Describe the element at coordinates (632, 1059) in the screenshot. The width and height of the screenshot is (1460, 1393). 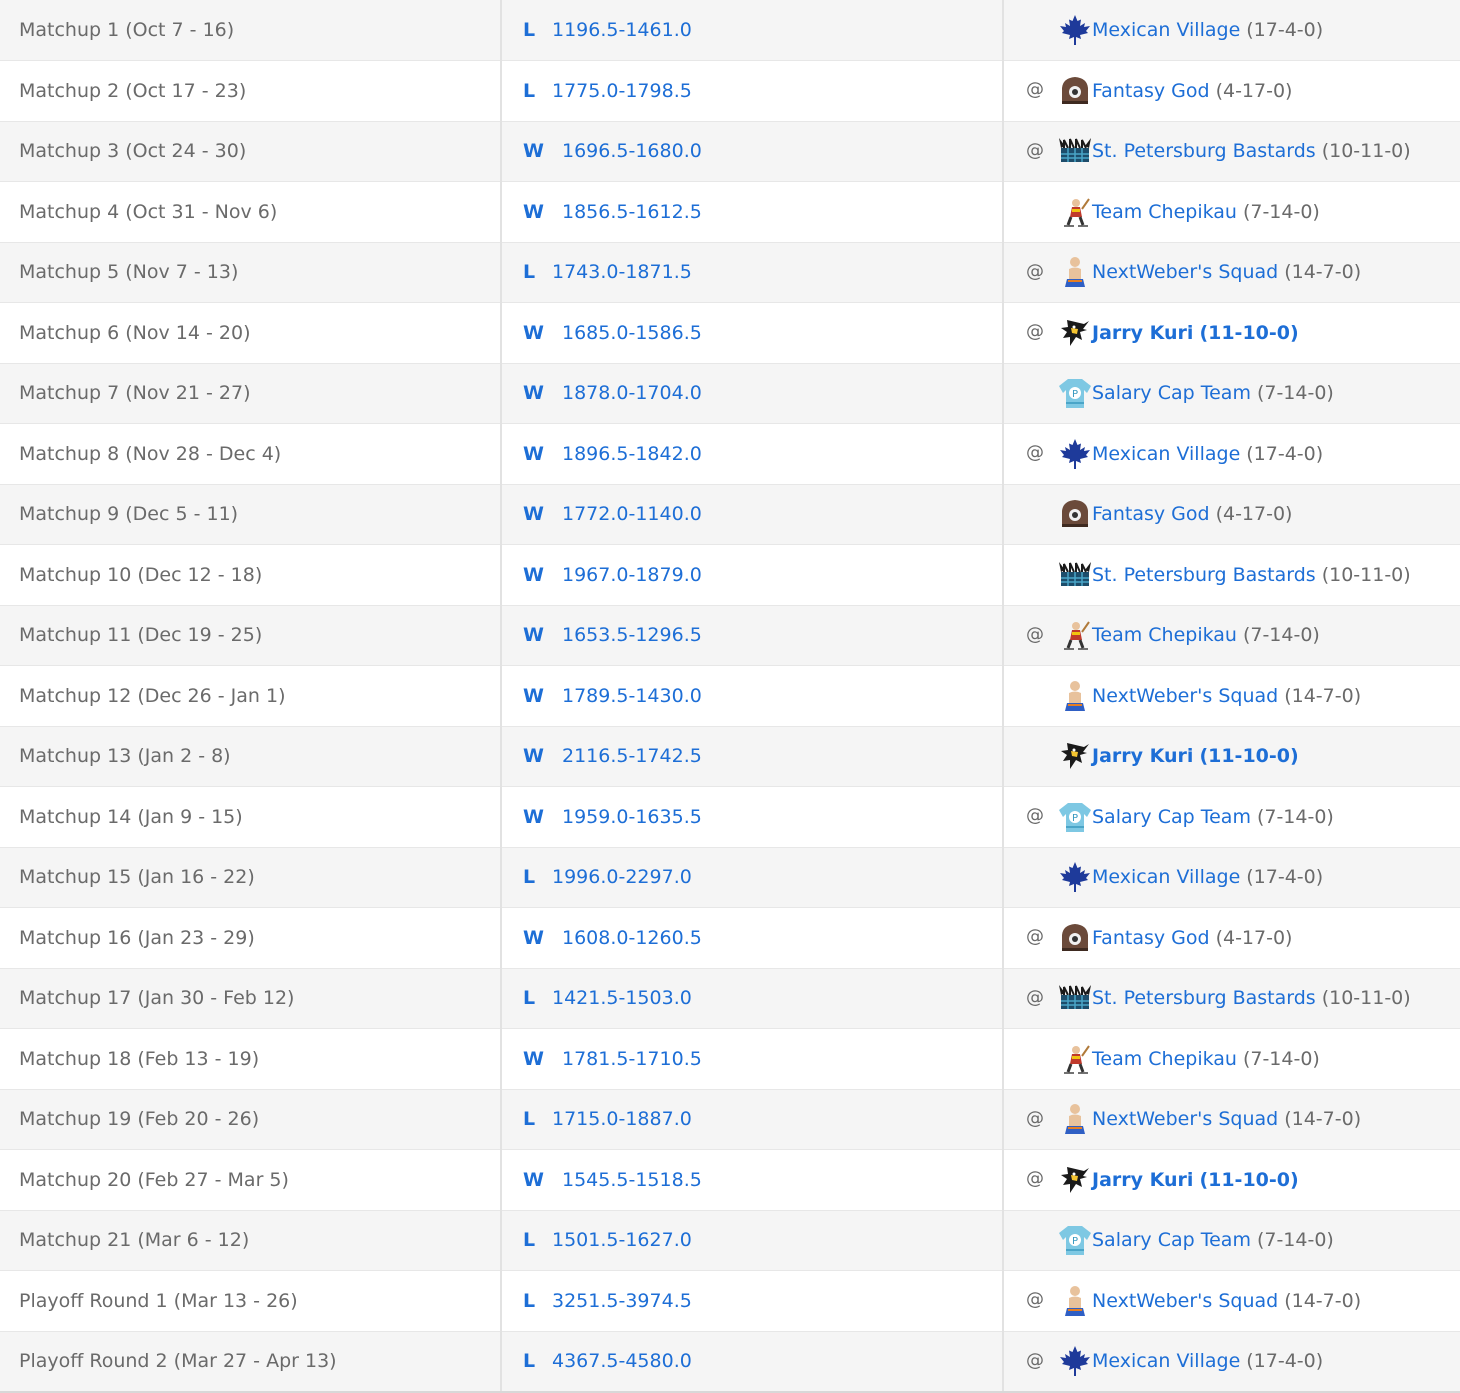
I see `score-link: 1781.5-1710.5` at that location.